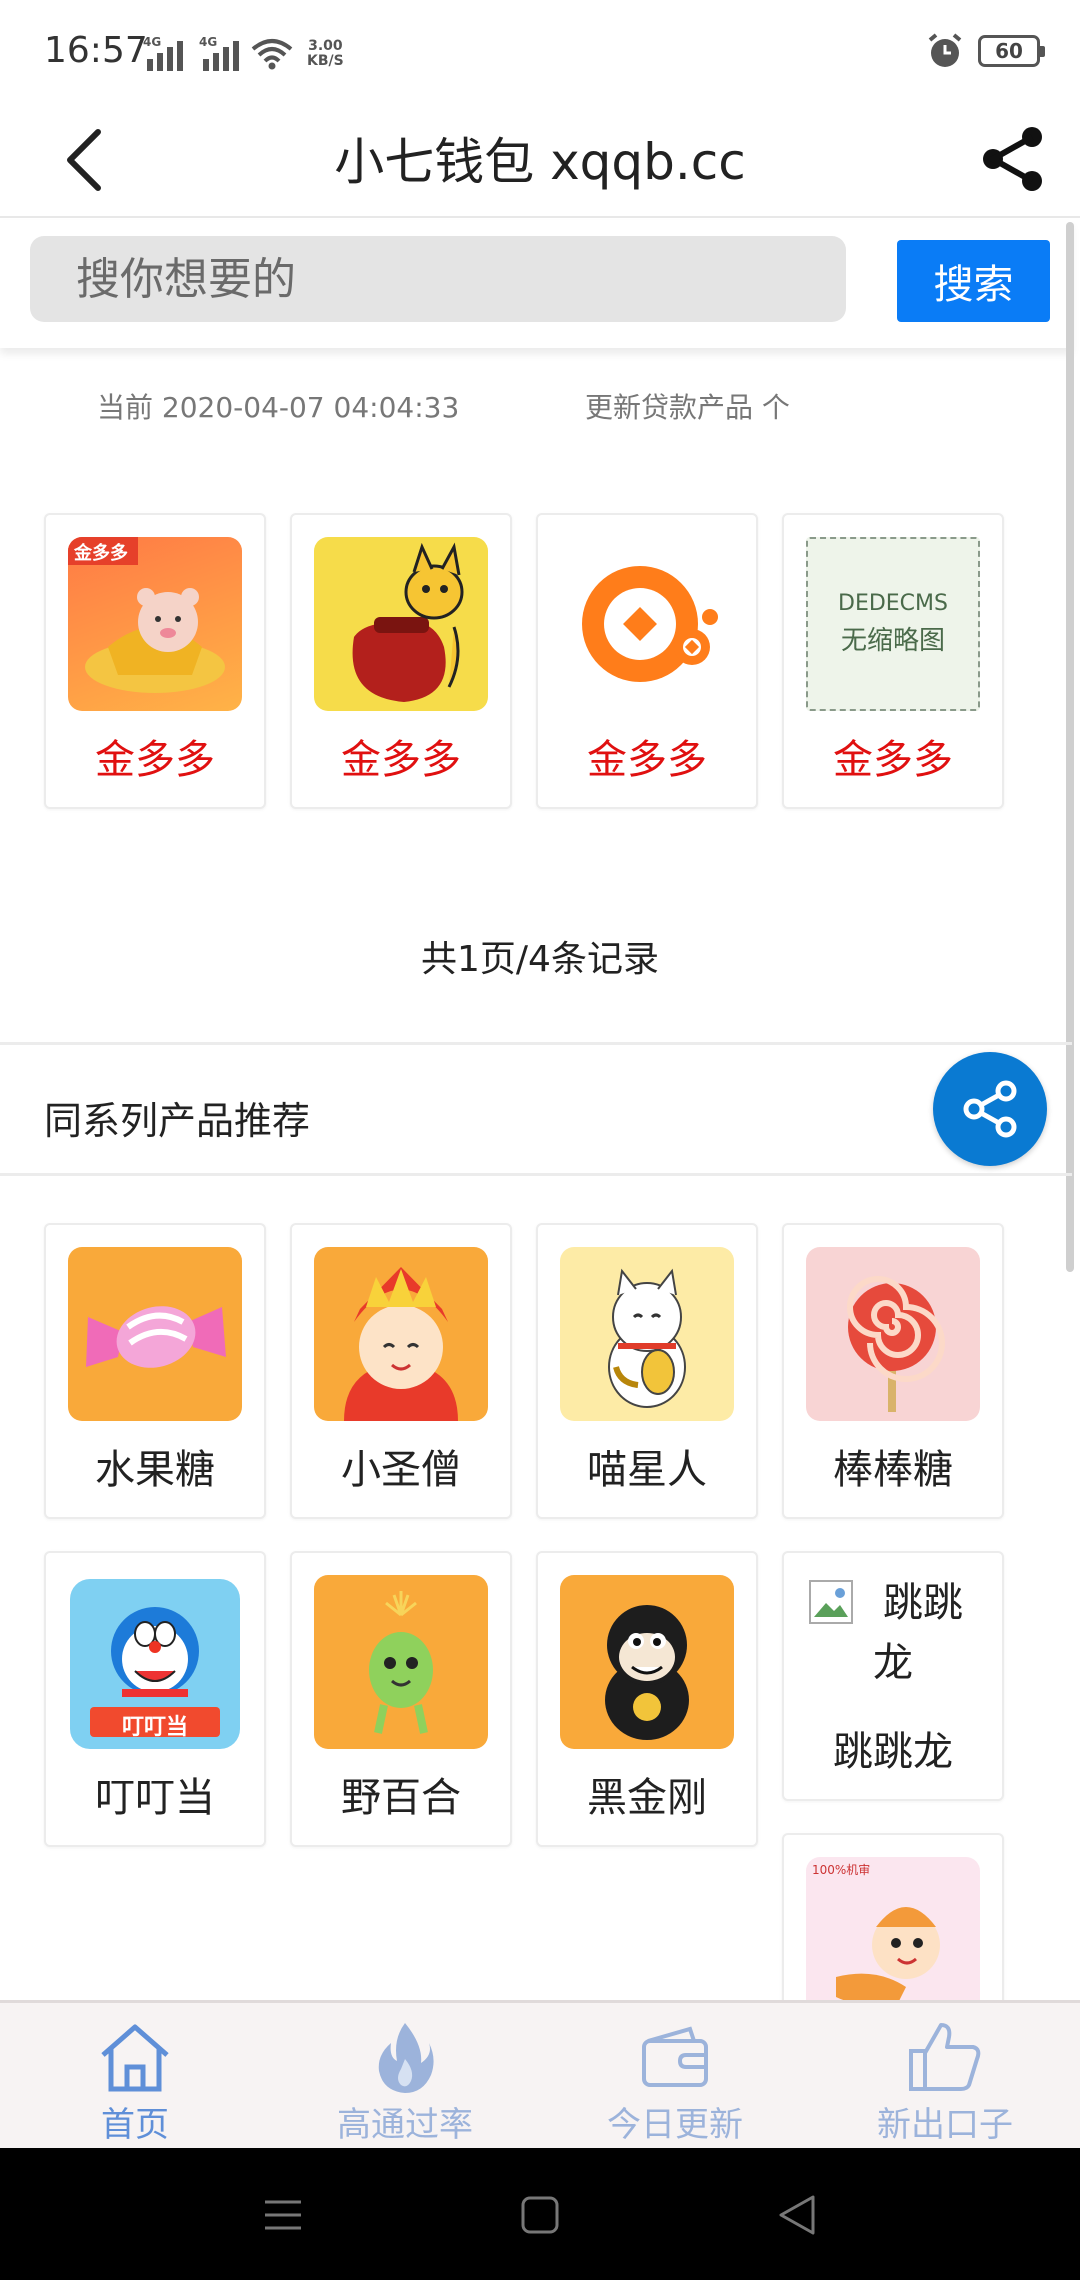  I want to click on update-count-text: 更新贷款产品 个, so click(687, 407).